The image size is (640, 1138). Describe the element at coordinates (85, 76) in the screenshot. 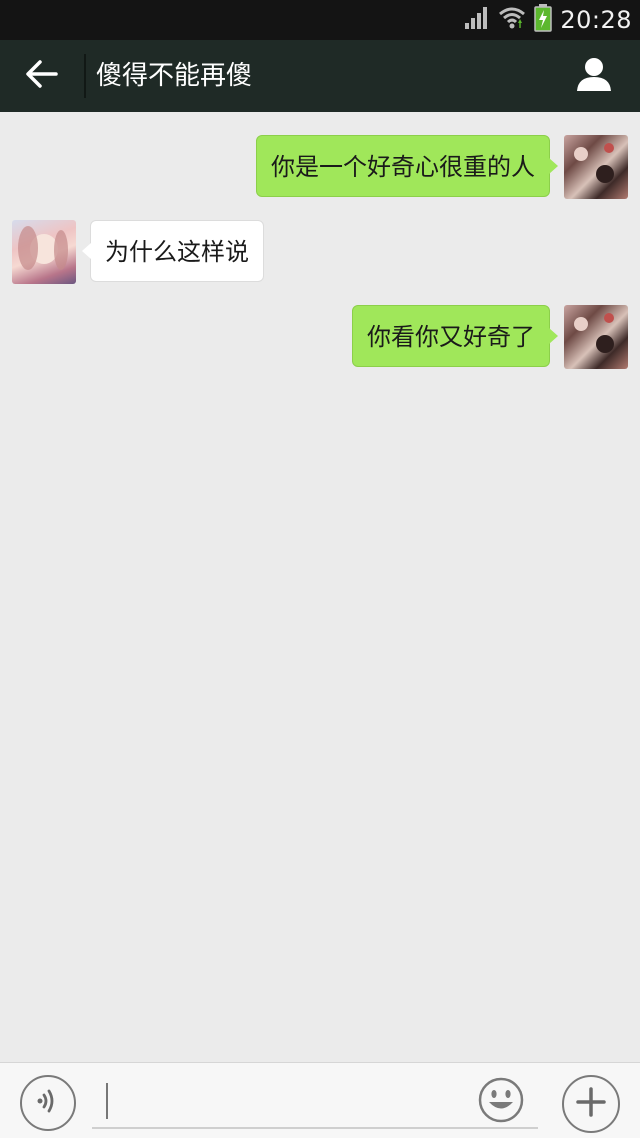

I see `title-divider` at that location.